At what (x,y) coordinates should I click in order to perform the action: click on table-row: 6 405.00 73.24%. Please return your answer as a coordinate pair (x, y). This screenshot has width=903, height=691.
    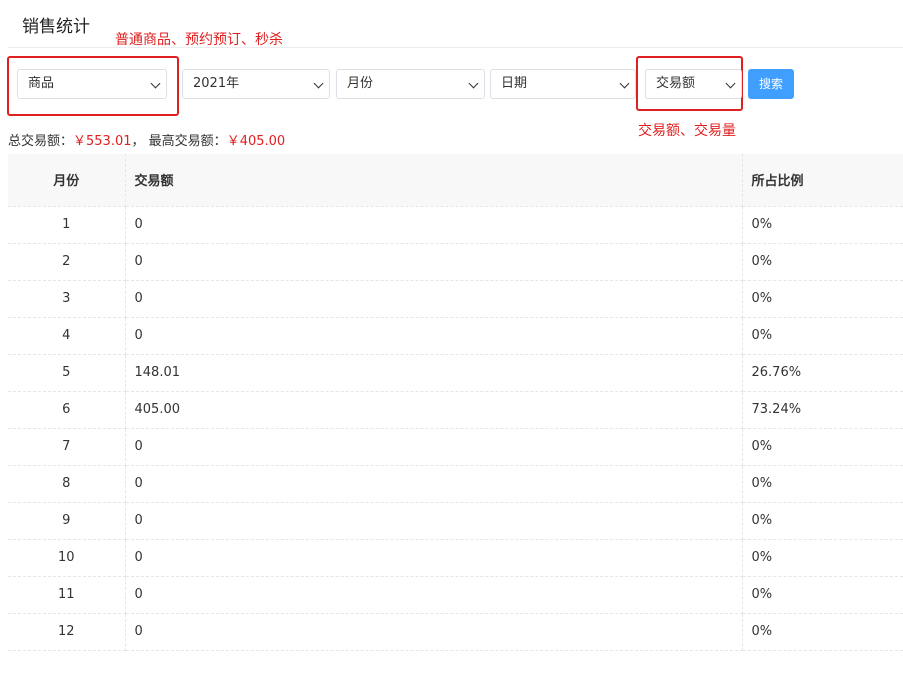
    Looking at the image, I should click on (455, 410).